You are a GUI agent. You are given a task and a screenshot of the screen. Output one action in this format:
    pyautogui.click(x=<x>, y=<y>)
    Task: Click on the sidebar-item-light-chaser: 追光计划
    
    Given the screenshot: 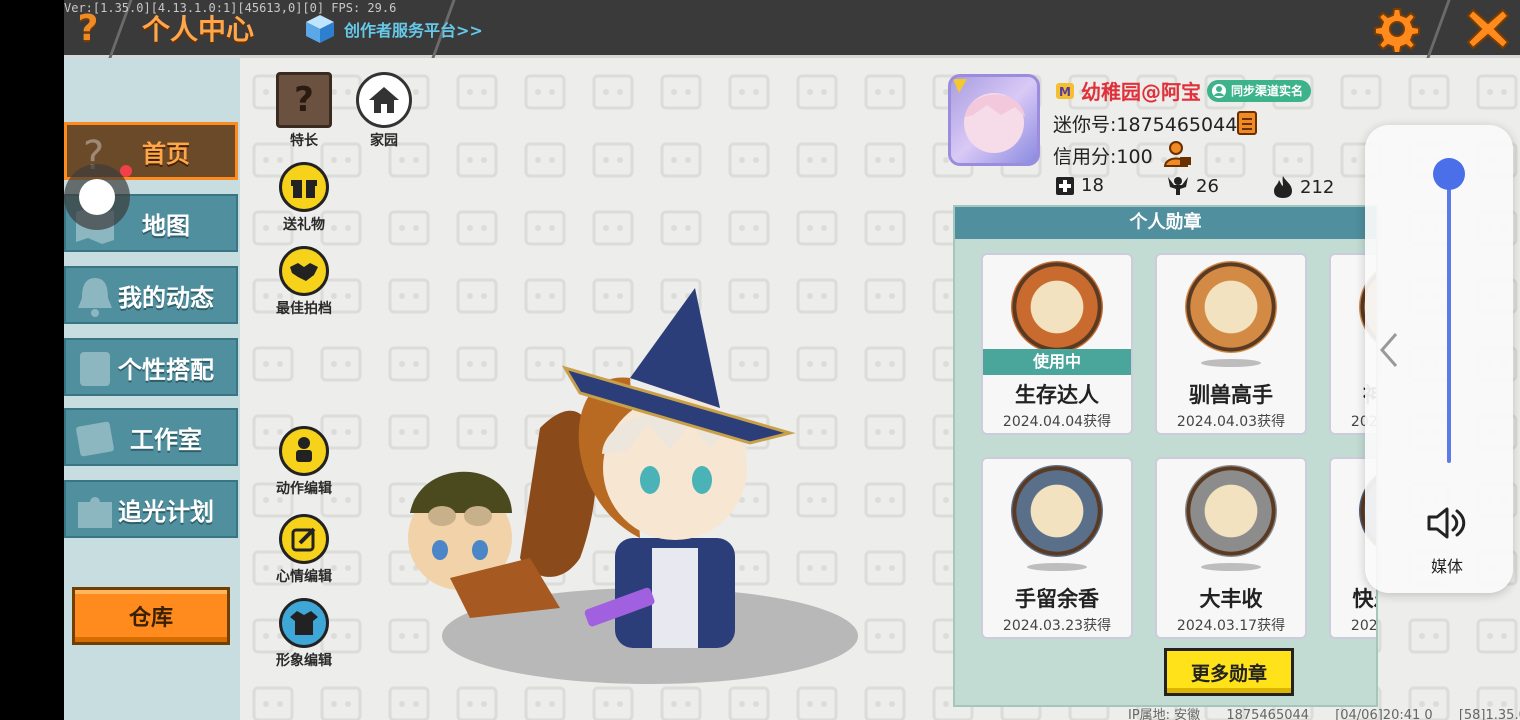 What is the action you would take?
    pyautogui.click(x=151, y=509)
    